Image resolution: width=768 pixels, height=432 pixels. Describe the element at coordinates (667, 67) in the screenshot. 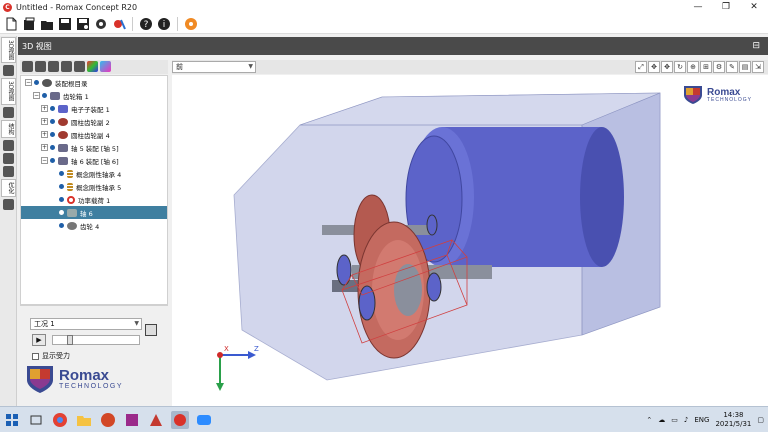

I see `pan-icon: ✥` at that location.